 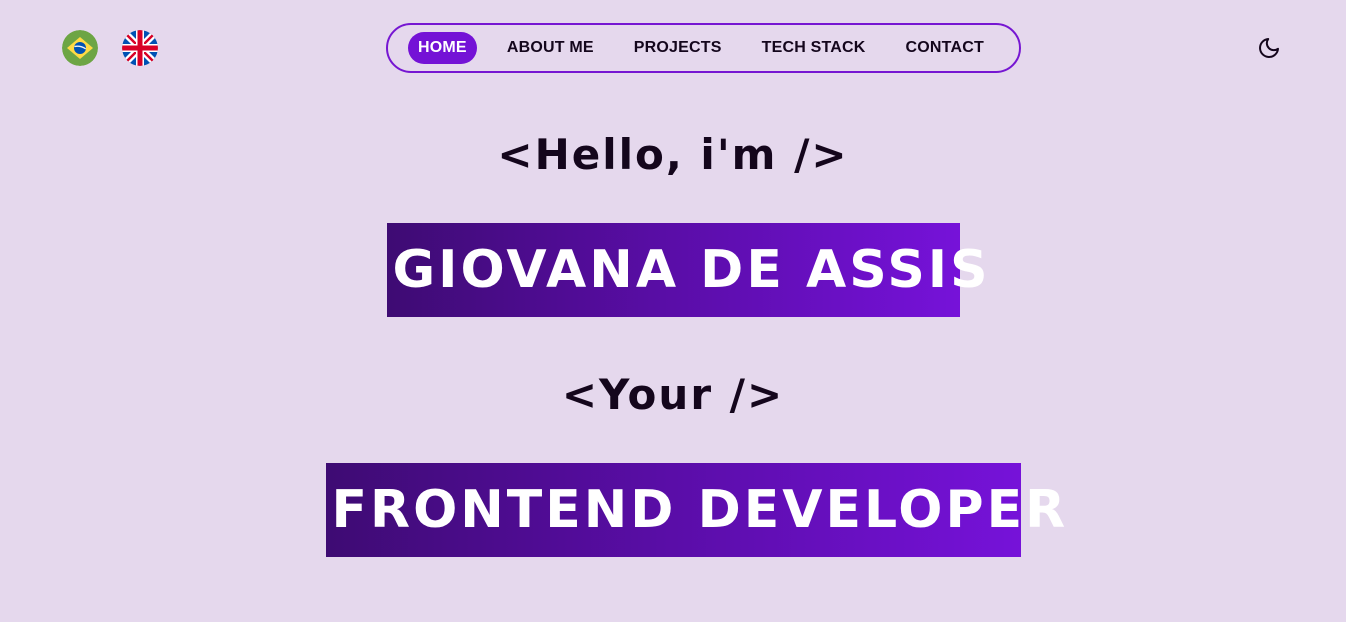 What do you see at coordinates (945, 48) in the screenshot?
I see `nav-item-contact: CONTACT` at bounding box center [945, 48].